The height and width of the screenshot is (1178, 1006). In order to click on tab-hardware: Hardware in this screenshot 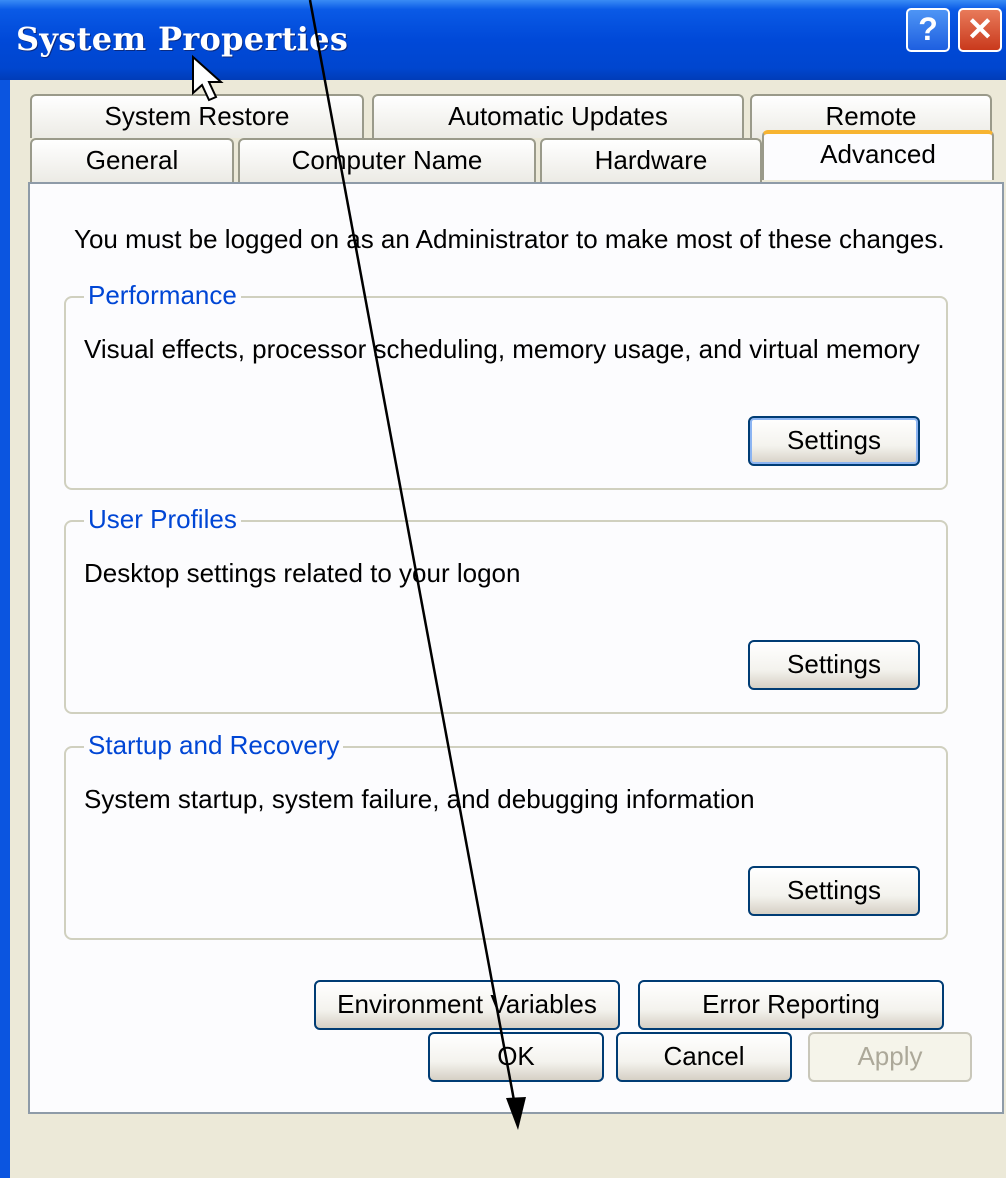, I will do `click(651, 160)`.